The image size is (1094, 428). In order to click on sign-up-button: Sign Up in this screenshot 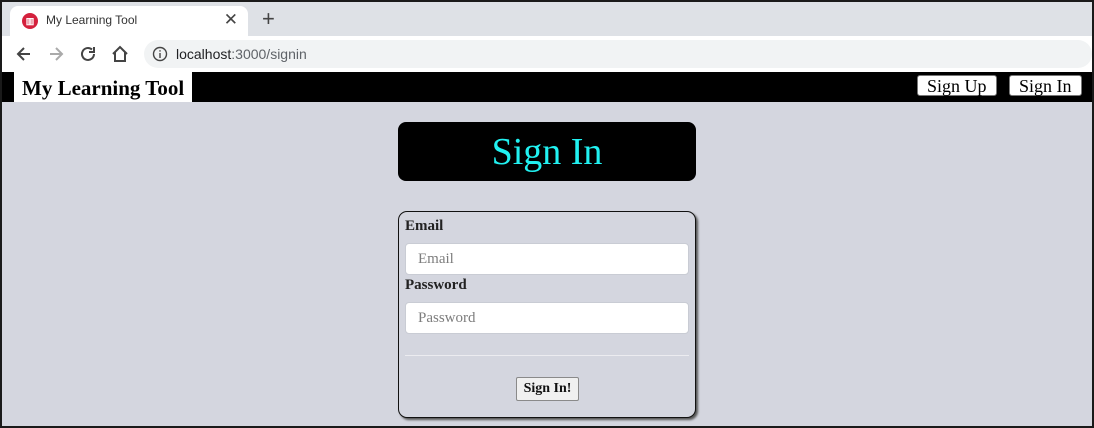, I will do `click(957, 85)`.